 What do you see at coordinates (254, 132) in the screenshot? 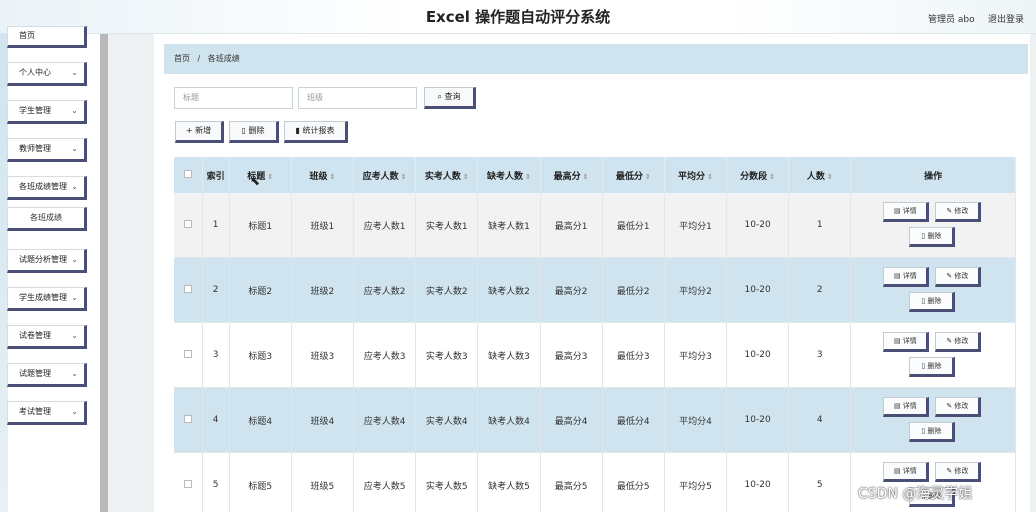
I see `delete-button: ▯ 删除` at bounding box center [254, 132].